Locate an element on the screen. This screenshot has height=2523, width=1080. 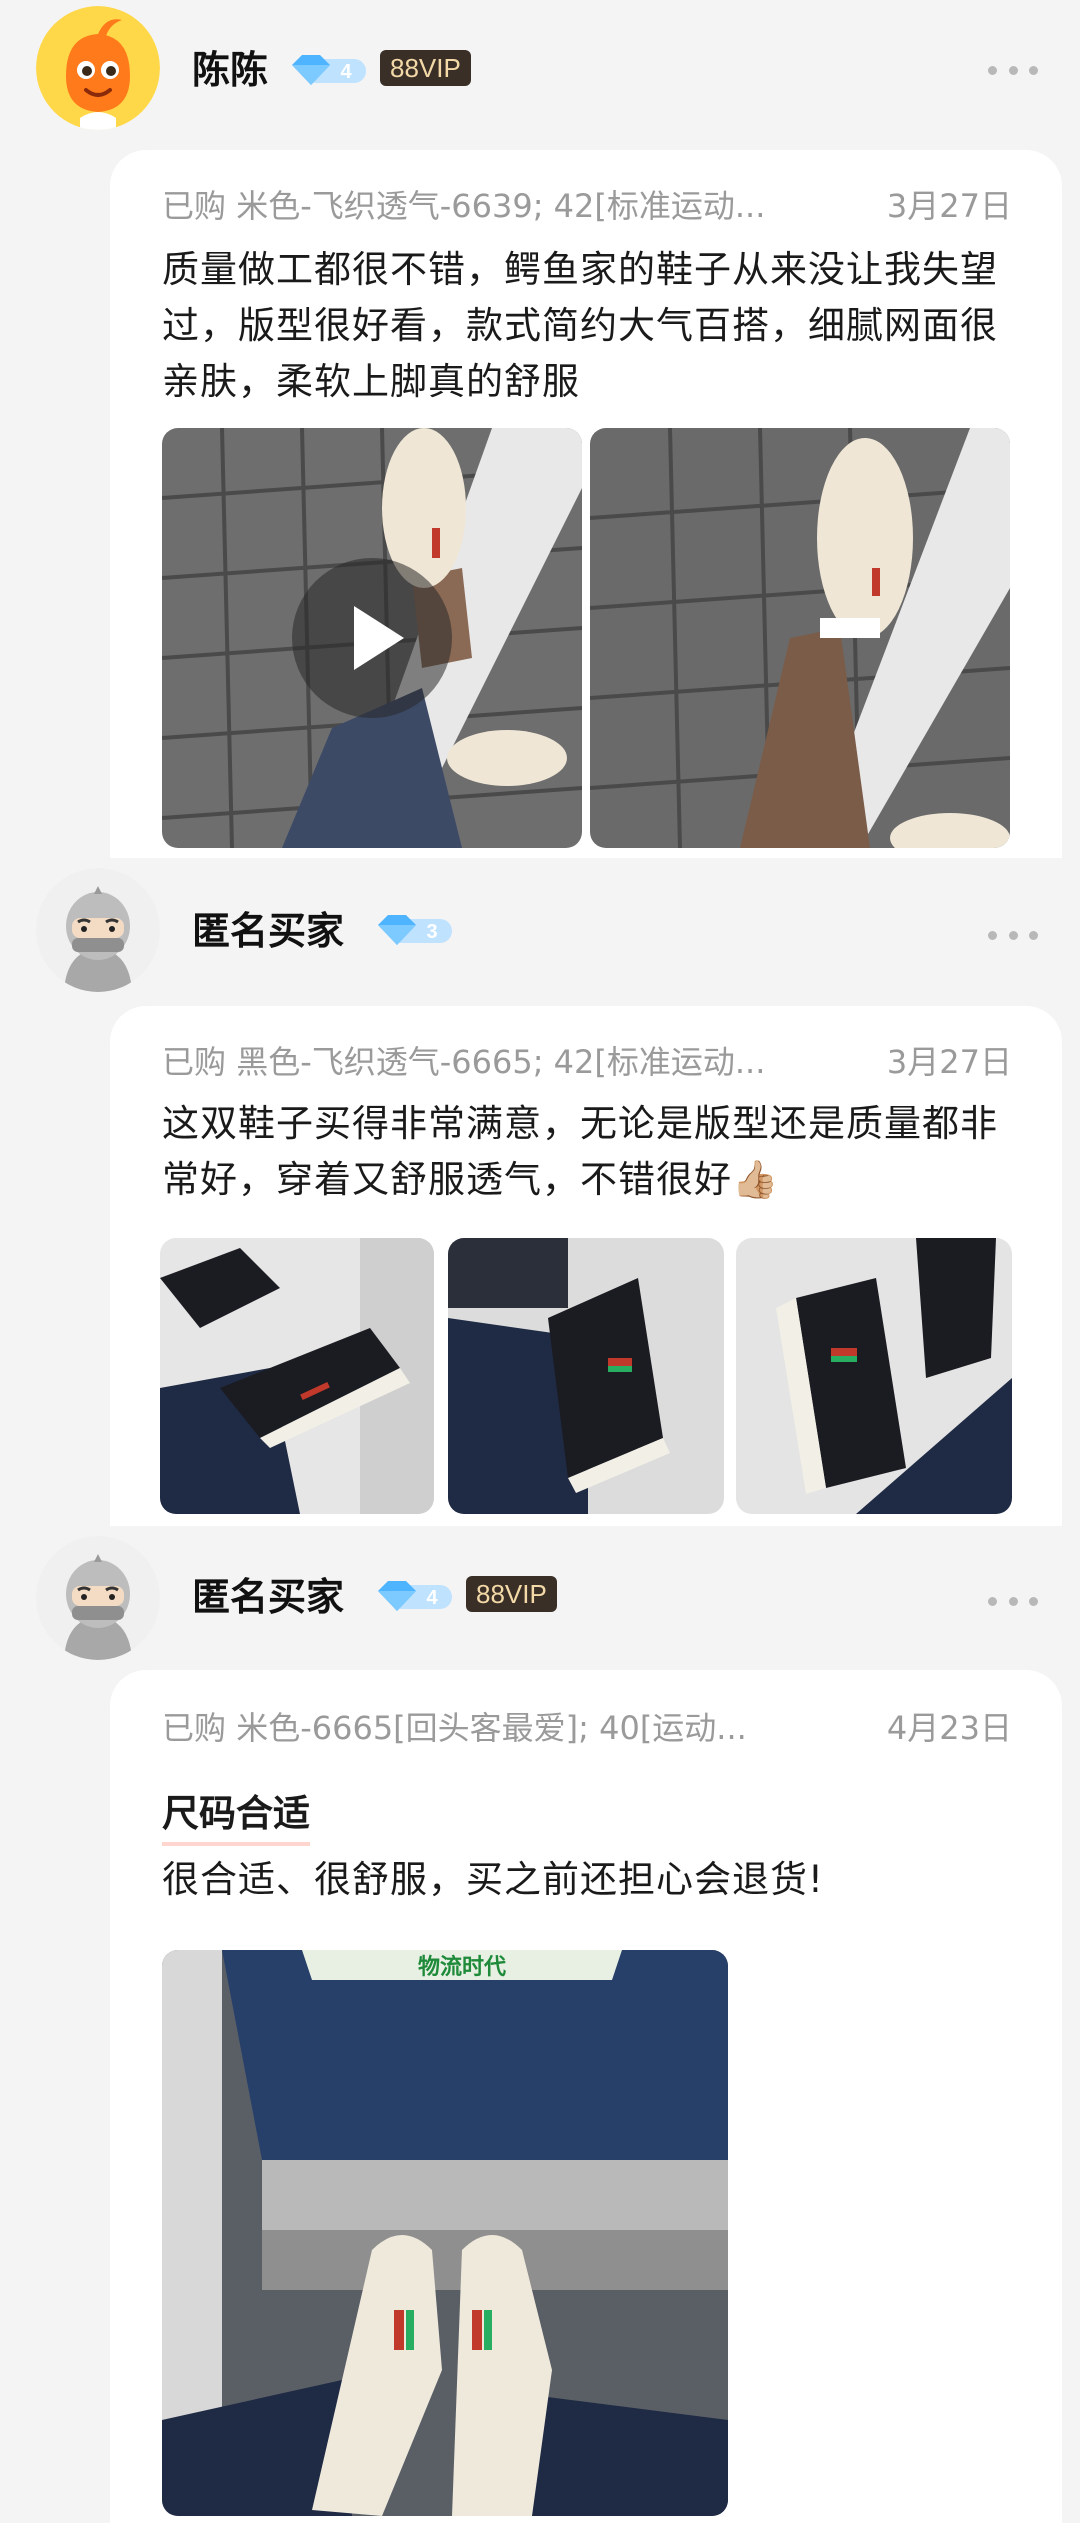
level-badge: 3 is located at coordinates (416, 930).